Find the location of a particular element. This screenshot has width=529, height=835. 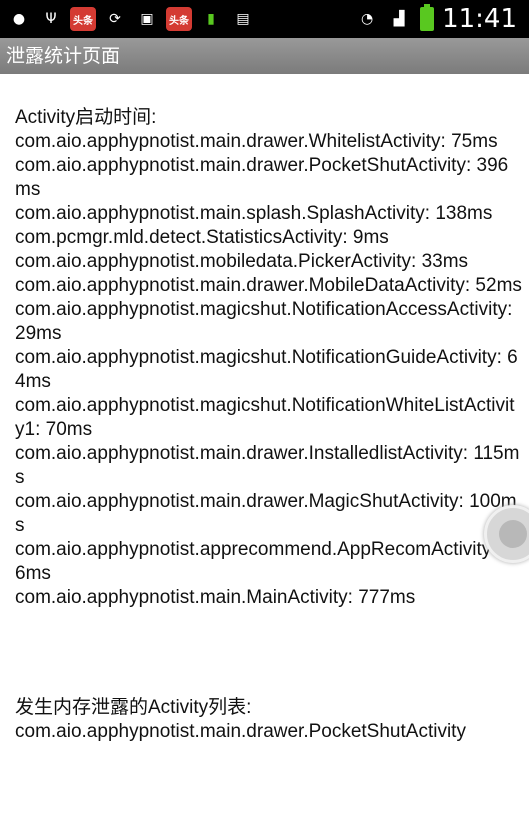

clock: 11:41 is located at coordinates (479, 19).